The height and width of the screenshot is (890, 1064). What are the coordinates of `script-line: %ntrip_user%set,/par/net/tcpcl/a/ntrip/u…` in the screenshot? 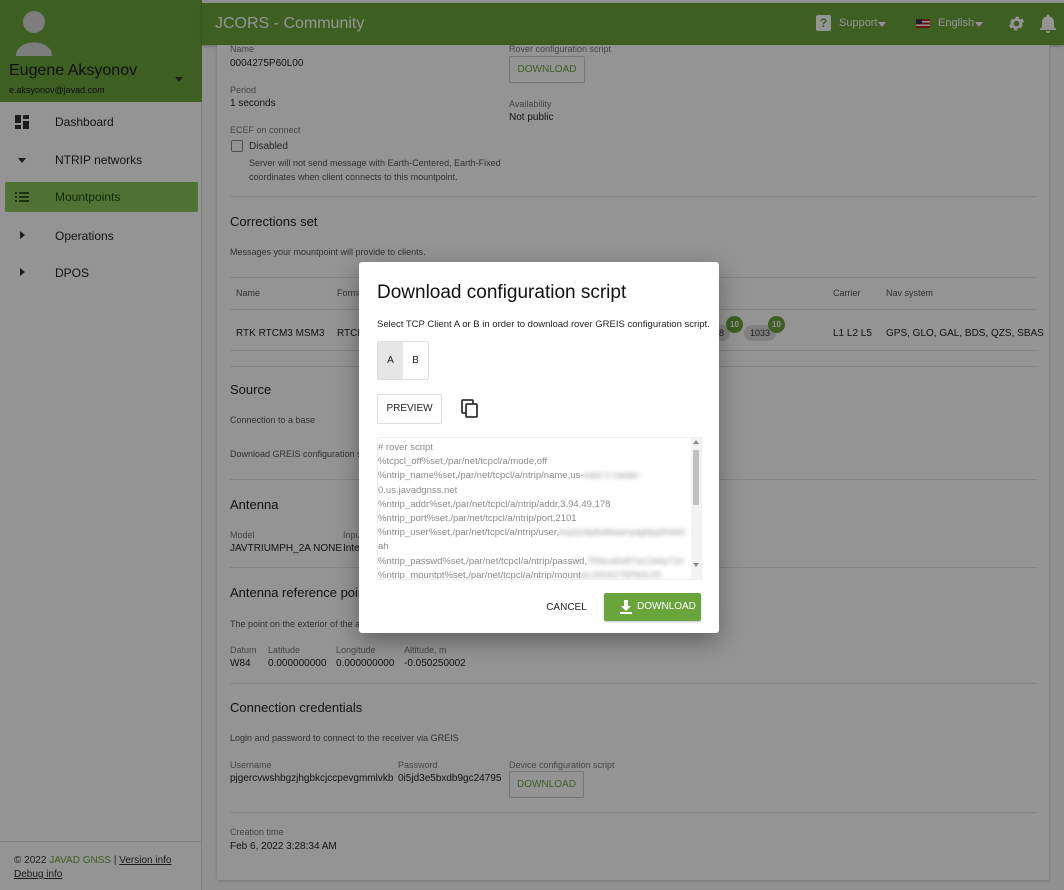 It's located at (532, 533).